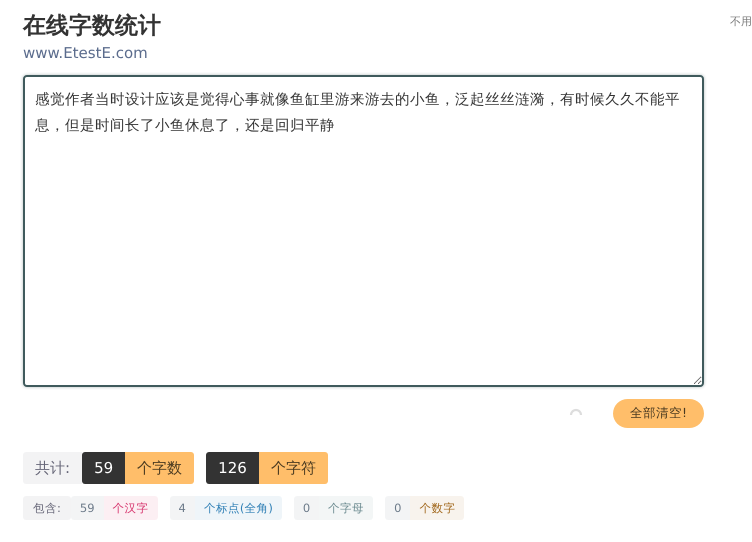 The height and width of the screenshot is (542, 752). Describe the element at coordinates (52, 468) in the screenshot. I see `total-label: 共计:` at that location.